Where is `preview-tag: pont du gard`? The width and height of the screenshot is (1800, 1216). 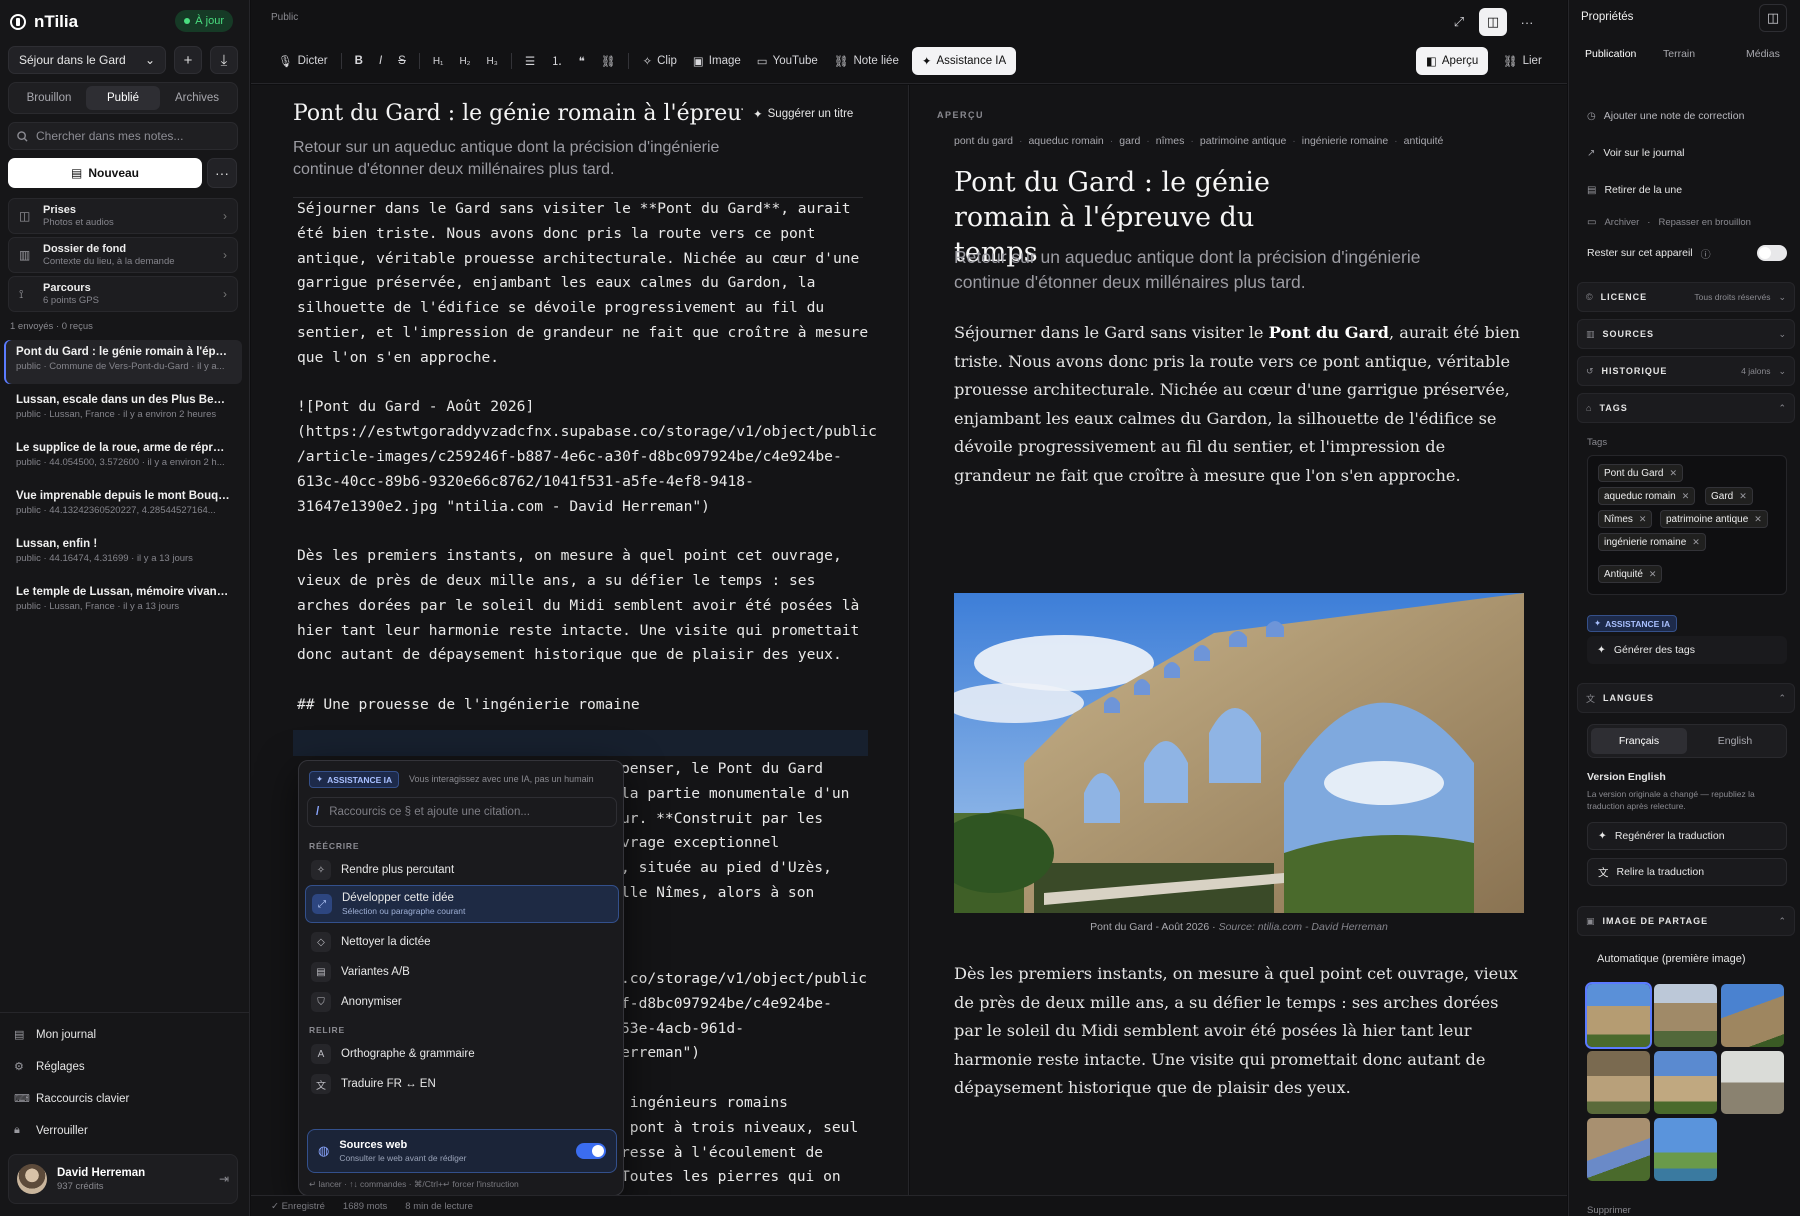 preview-tag: pont du gard is located at coordinates (983, 141).